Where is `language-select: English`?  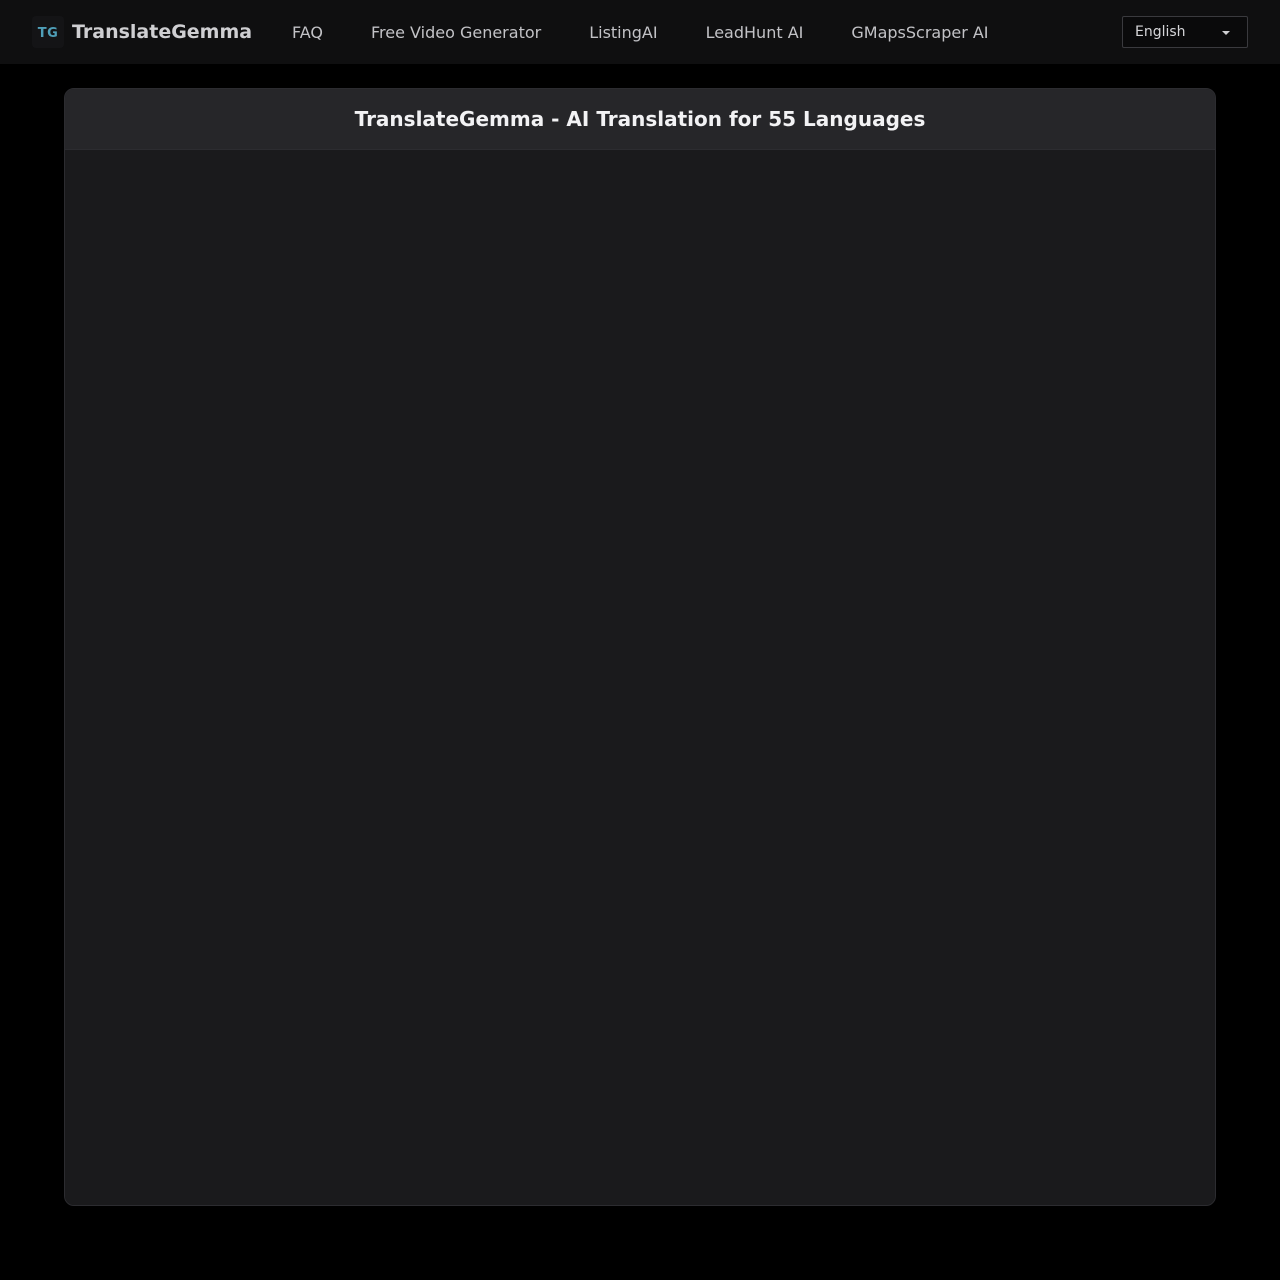 language-select: English is located at coordinates (1185, 32).